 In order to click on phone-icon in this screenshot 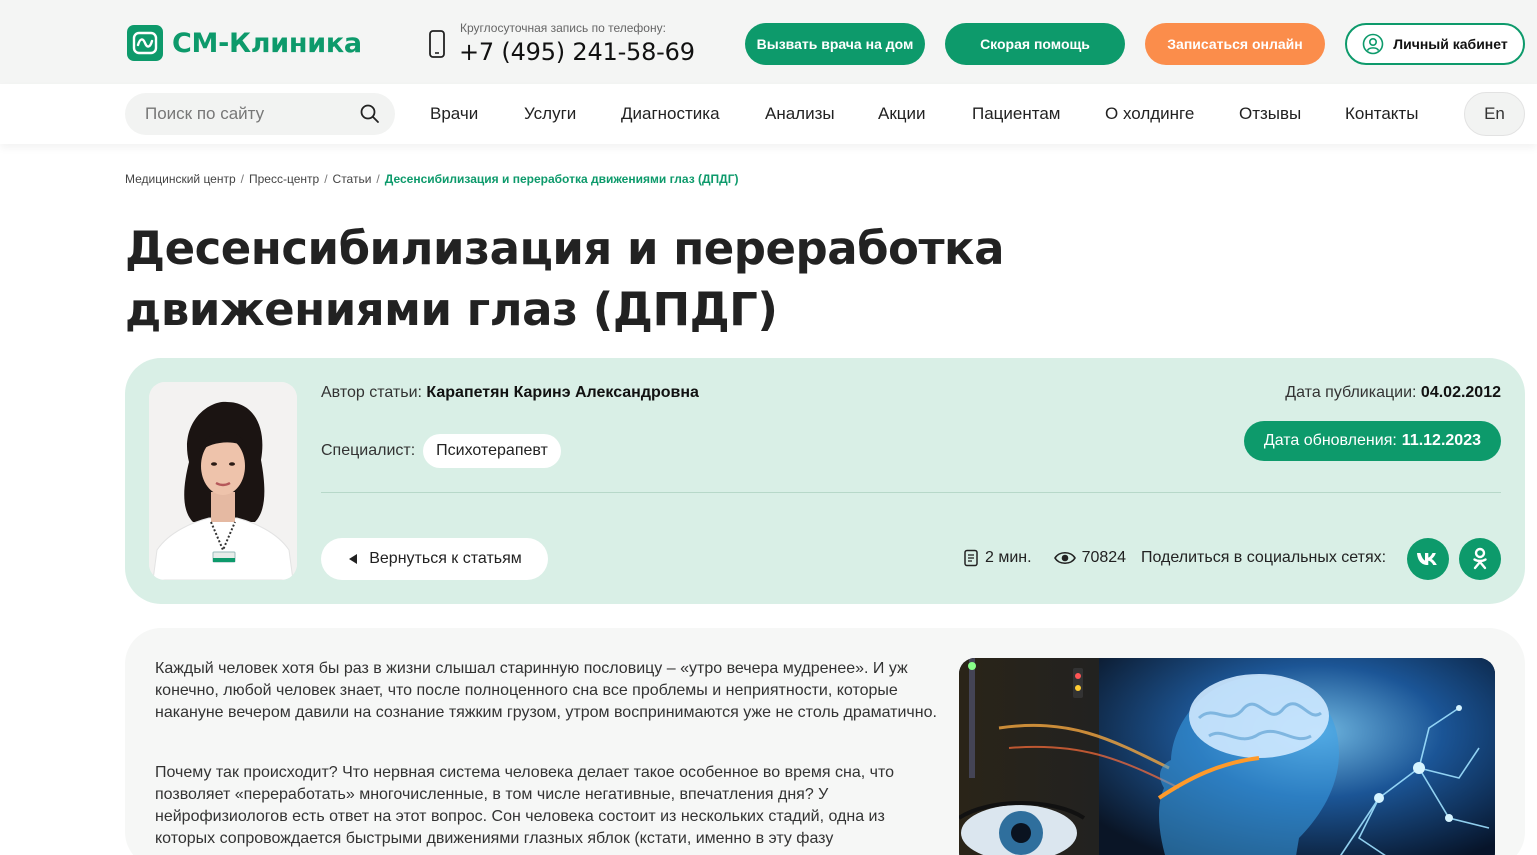, I will do `click(437, 44)`.